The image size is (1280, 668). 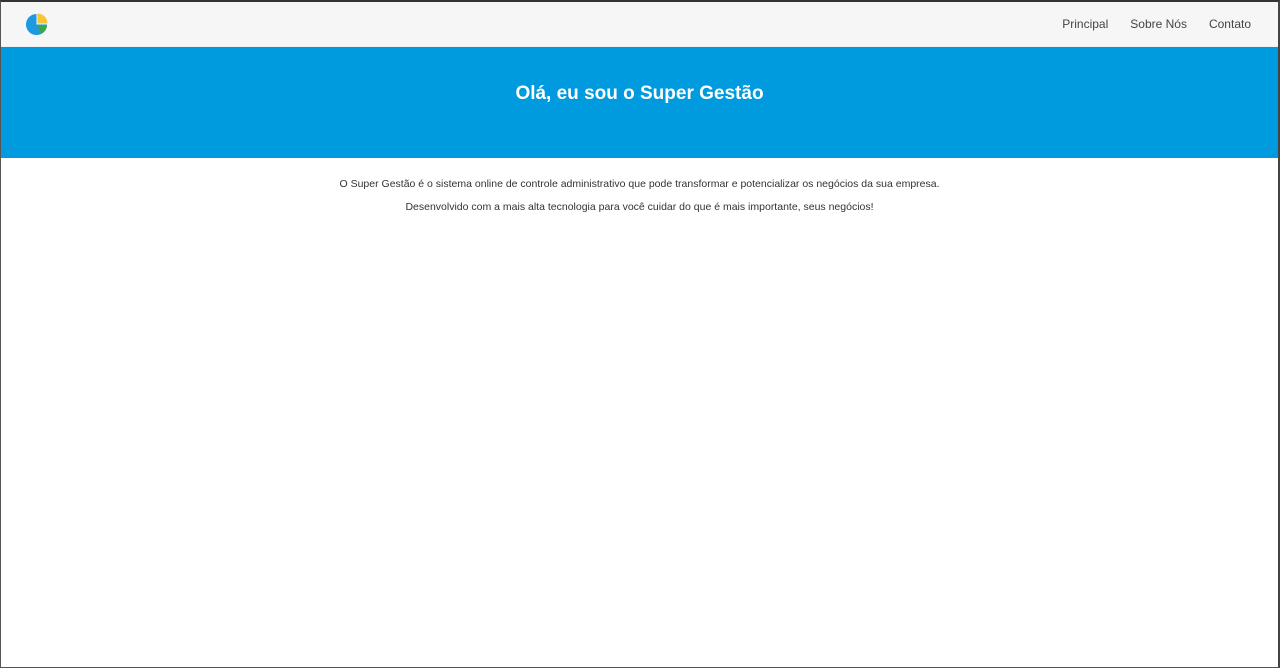 What do you see at coordinates (36, 24) in the screenshot?
I see `pie-chart-icon` at bounding box center [36, 24].